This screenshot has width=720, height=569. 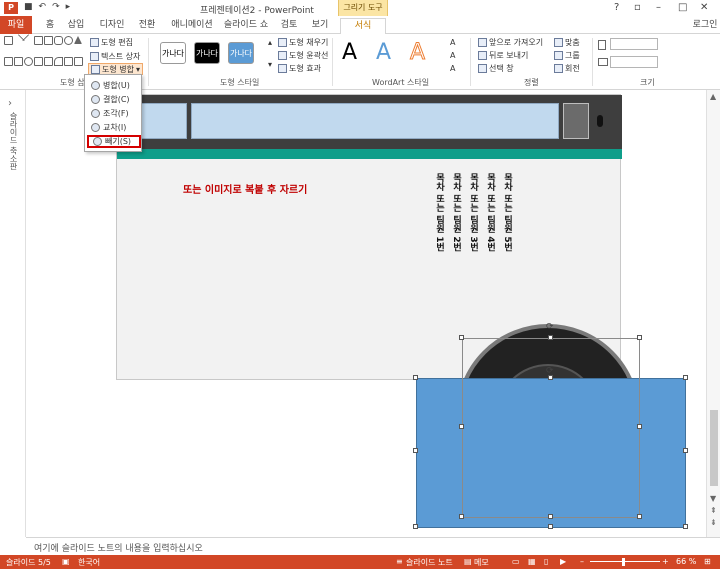 What do you see at coordinates (637, 7) in the screenshot?
I see `ribbon-display-icon: ▫` at bounding box center [637, 7].